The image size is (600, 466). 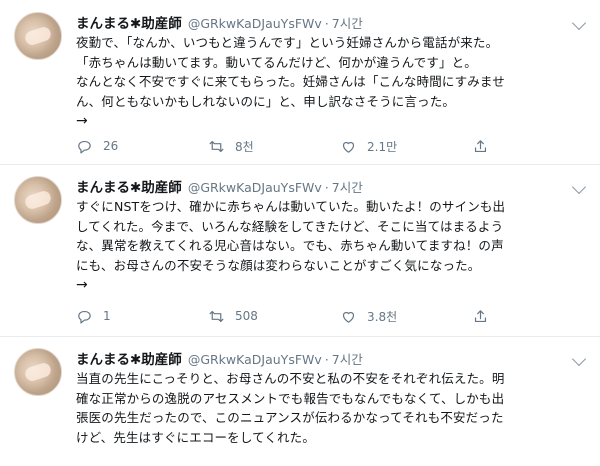 I want to click on tweet-actions: 26 8천 2.1만, so click(x=282, y=146).